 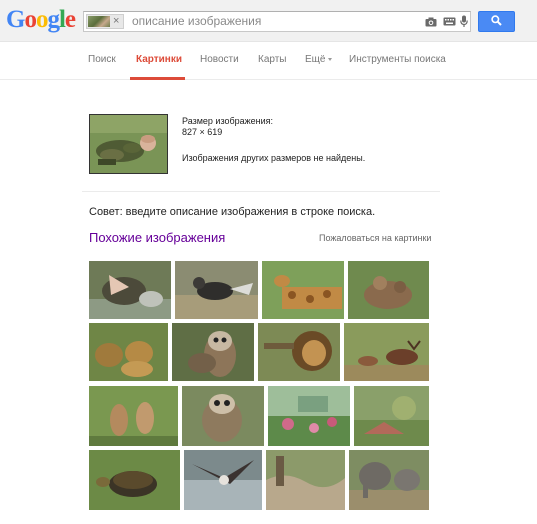 I want to click on divider, so click(x=261, y=191).